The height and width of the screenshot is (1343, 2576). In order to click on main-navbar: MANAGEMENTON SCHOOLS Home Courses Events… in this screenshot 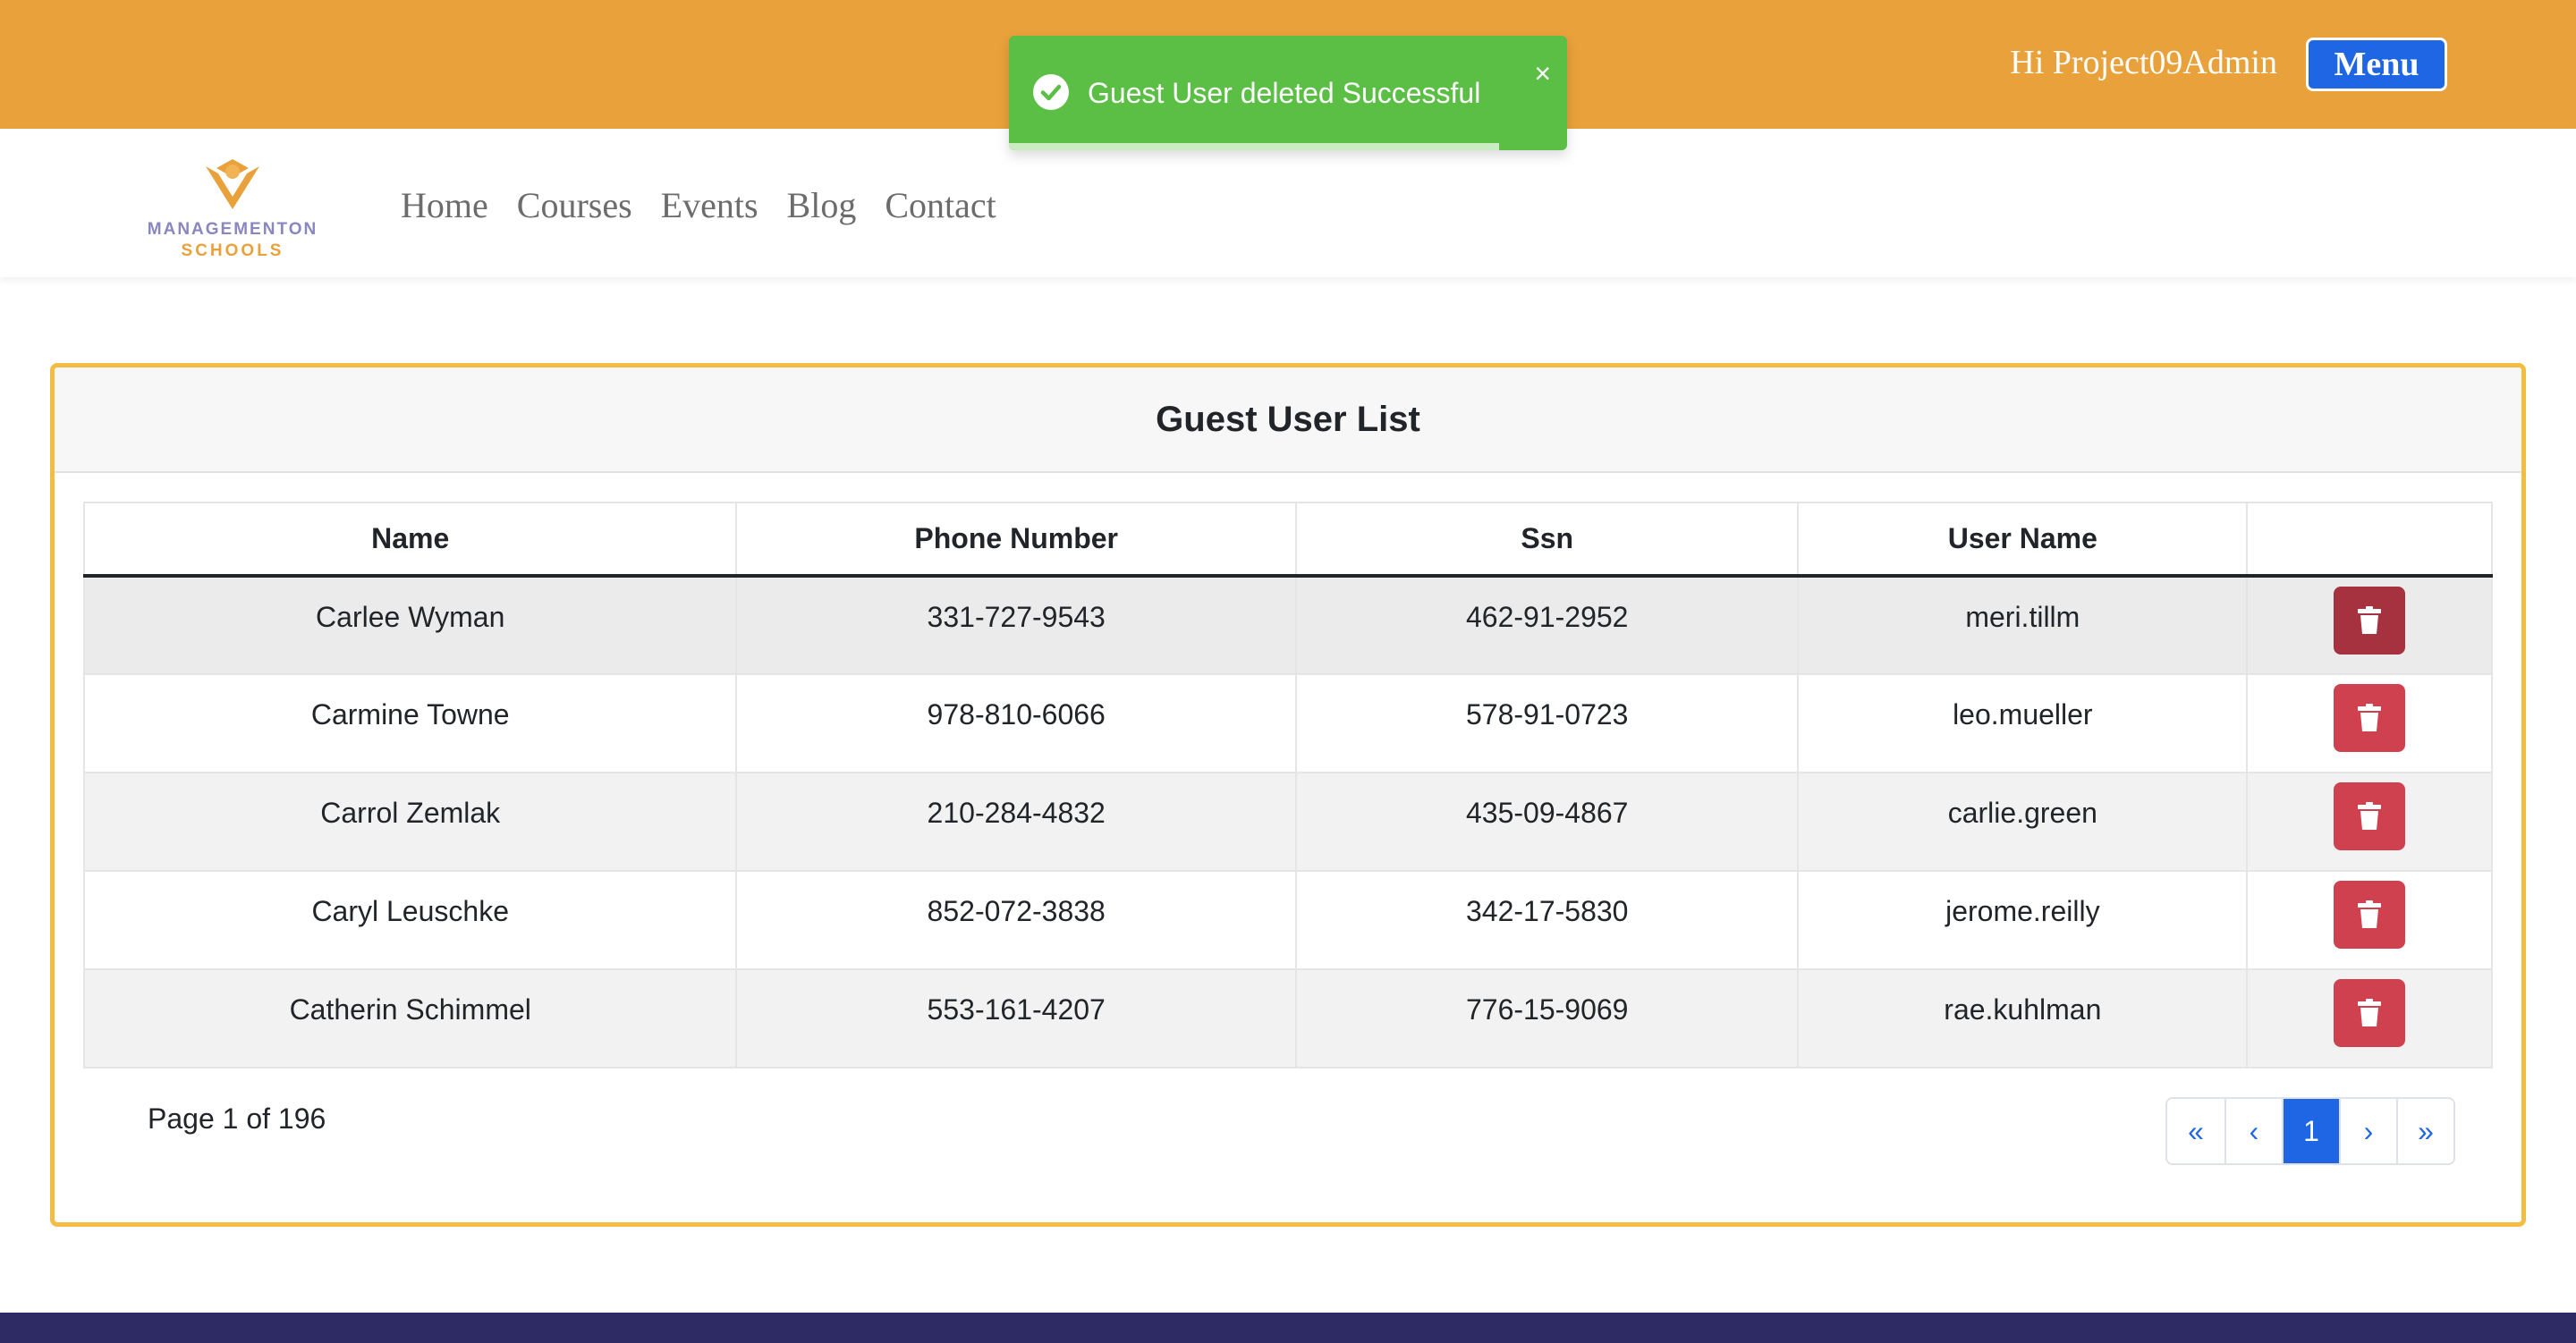, I will do `click(1288, 203)`.